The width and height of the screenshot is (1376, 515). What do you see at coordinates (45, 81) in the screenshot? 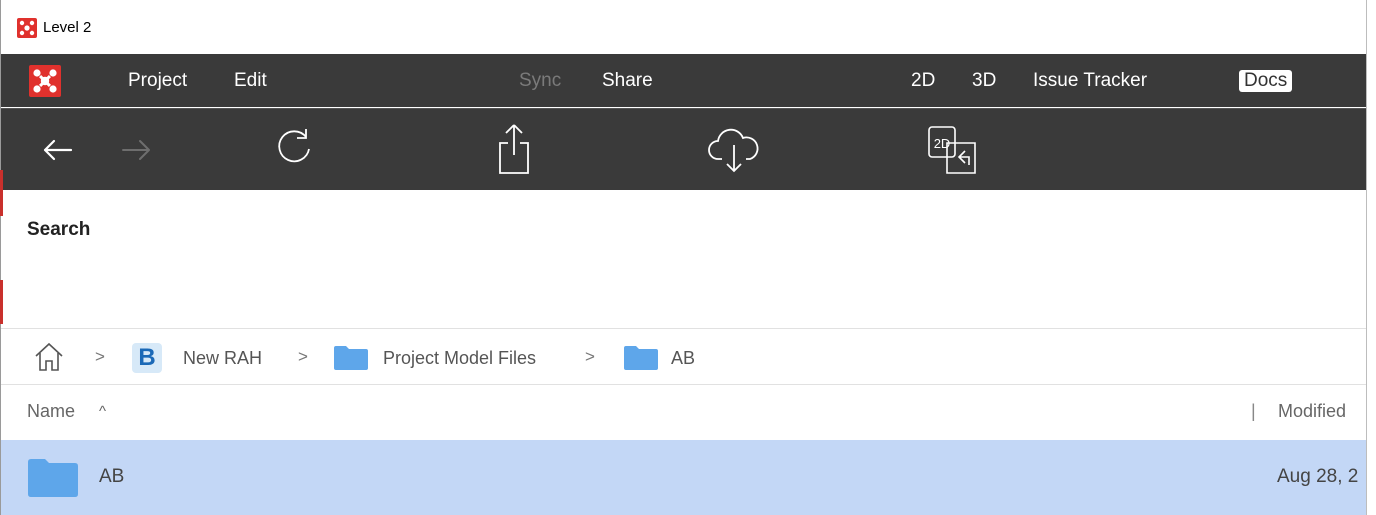
I see `app-menu-logo-icon` at bounding box center [45, 81].